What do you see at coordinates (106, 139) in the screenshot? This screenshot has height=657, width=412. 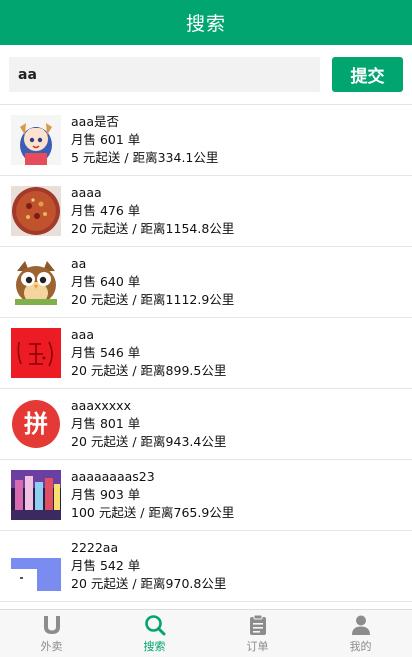 I see `shop-sales: 月售 601 单` at bounding box center [106, 139].